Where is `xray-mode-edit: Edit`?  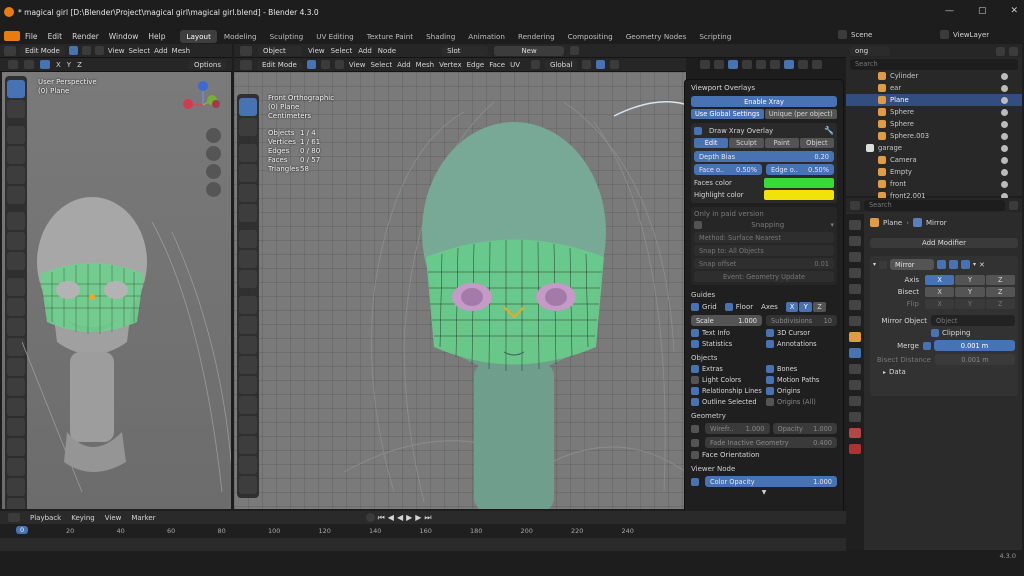
xray-mode-edit: Edit is located at coordinates (711, 143).